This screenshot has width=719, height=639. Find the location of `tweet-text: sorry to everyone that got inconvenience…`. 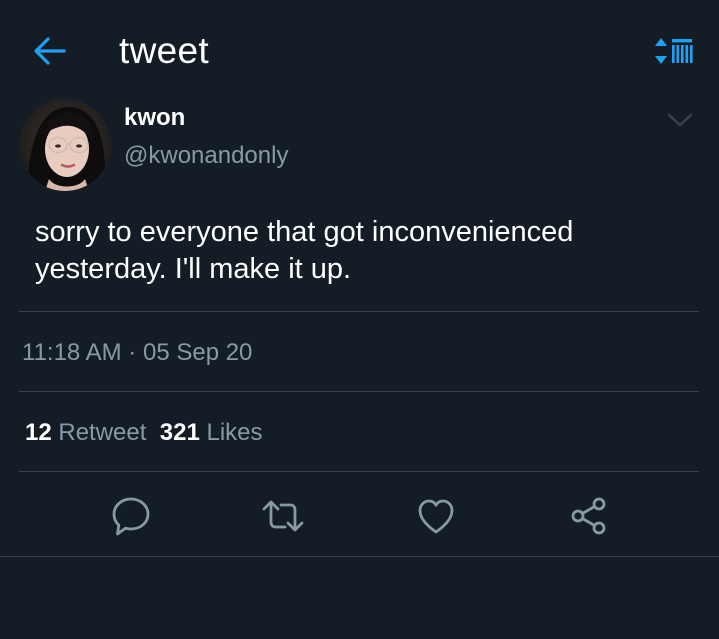

tweet-text: sorry to everyone that got inconvenience… is located at coordinates (304, 250).